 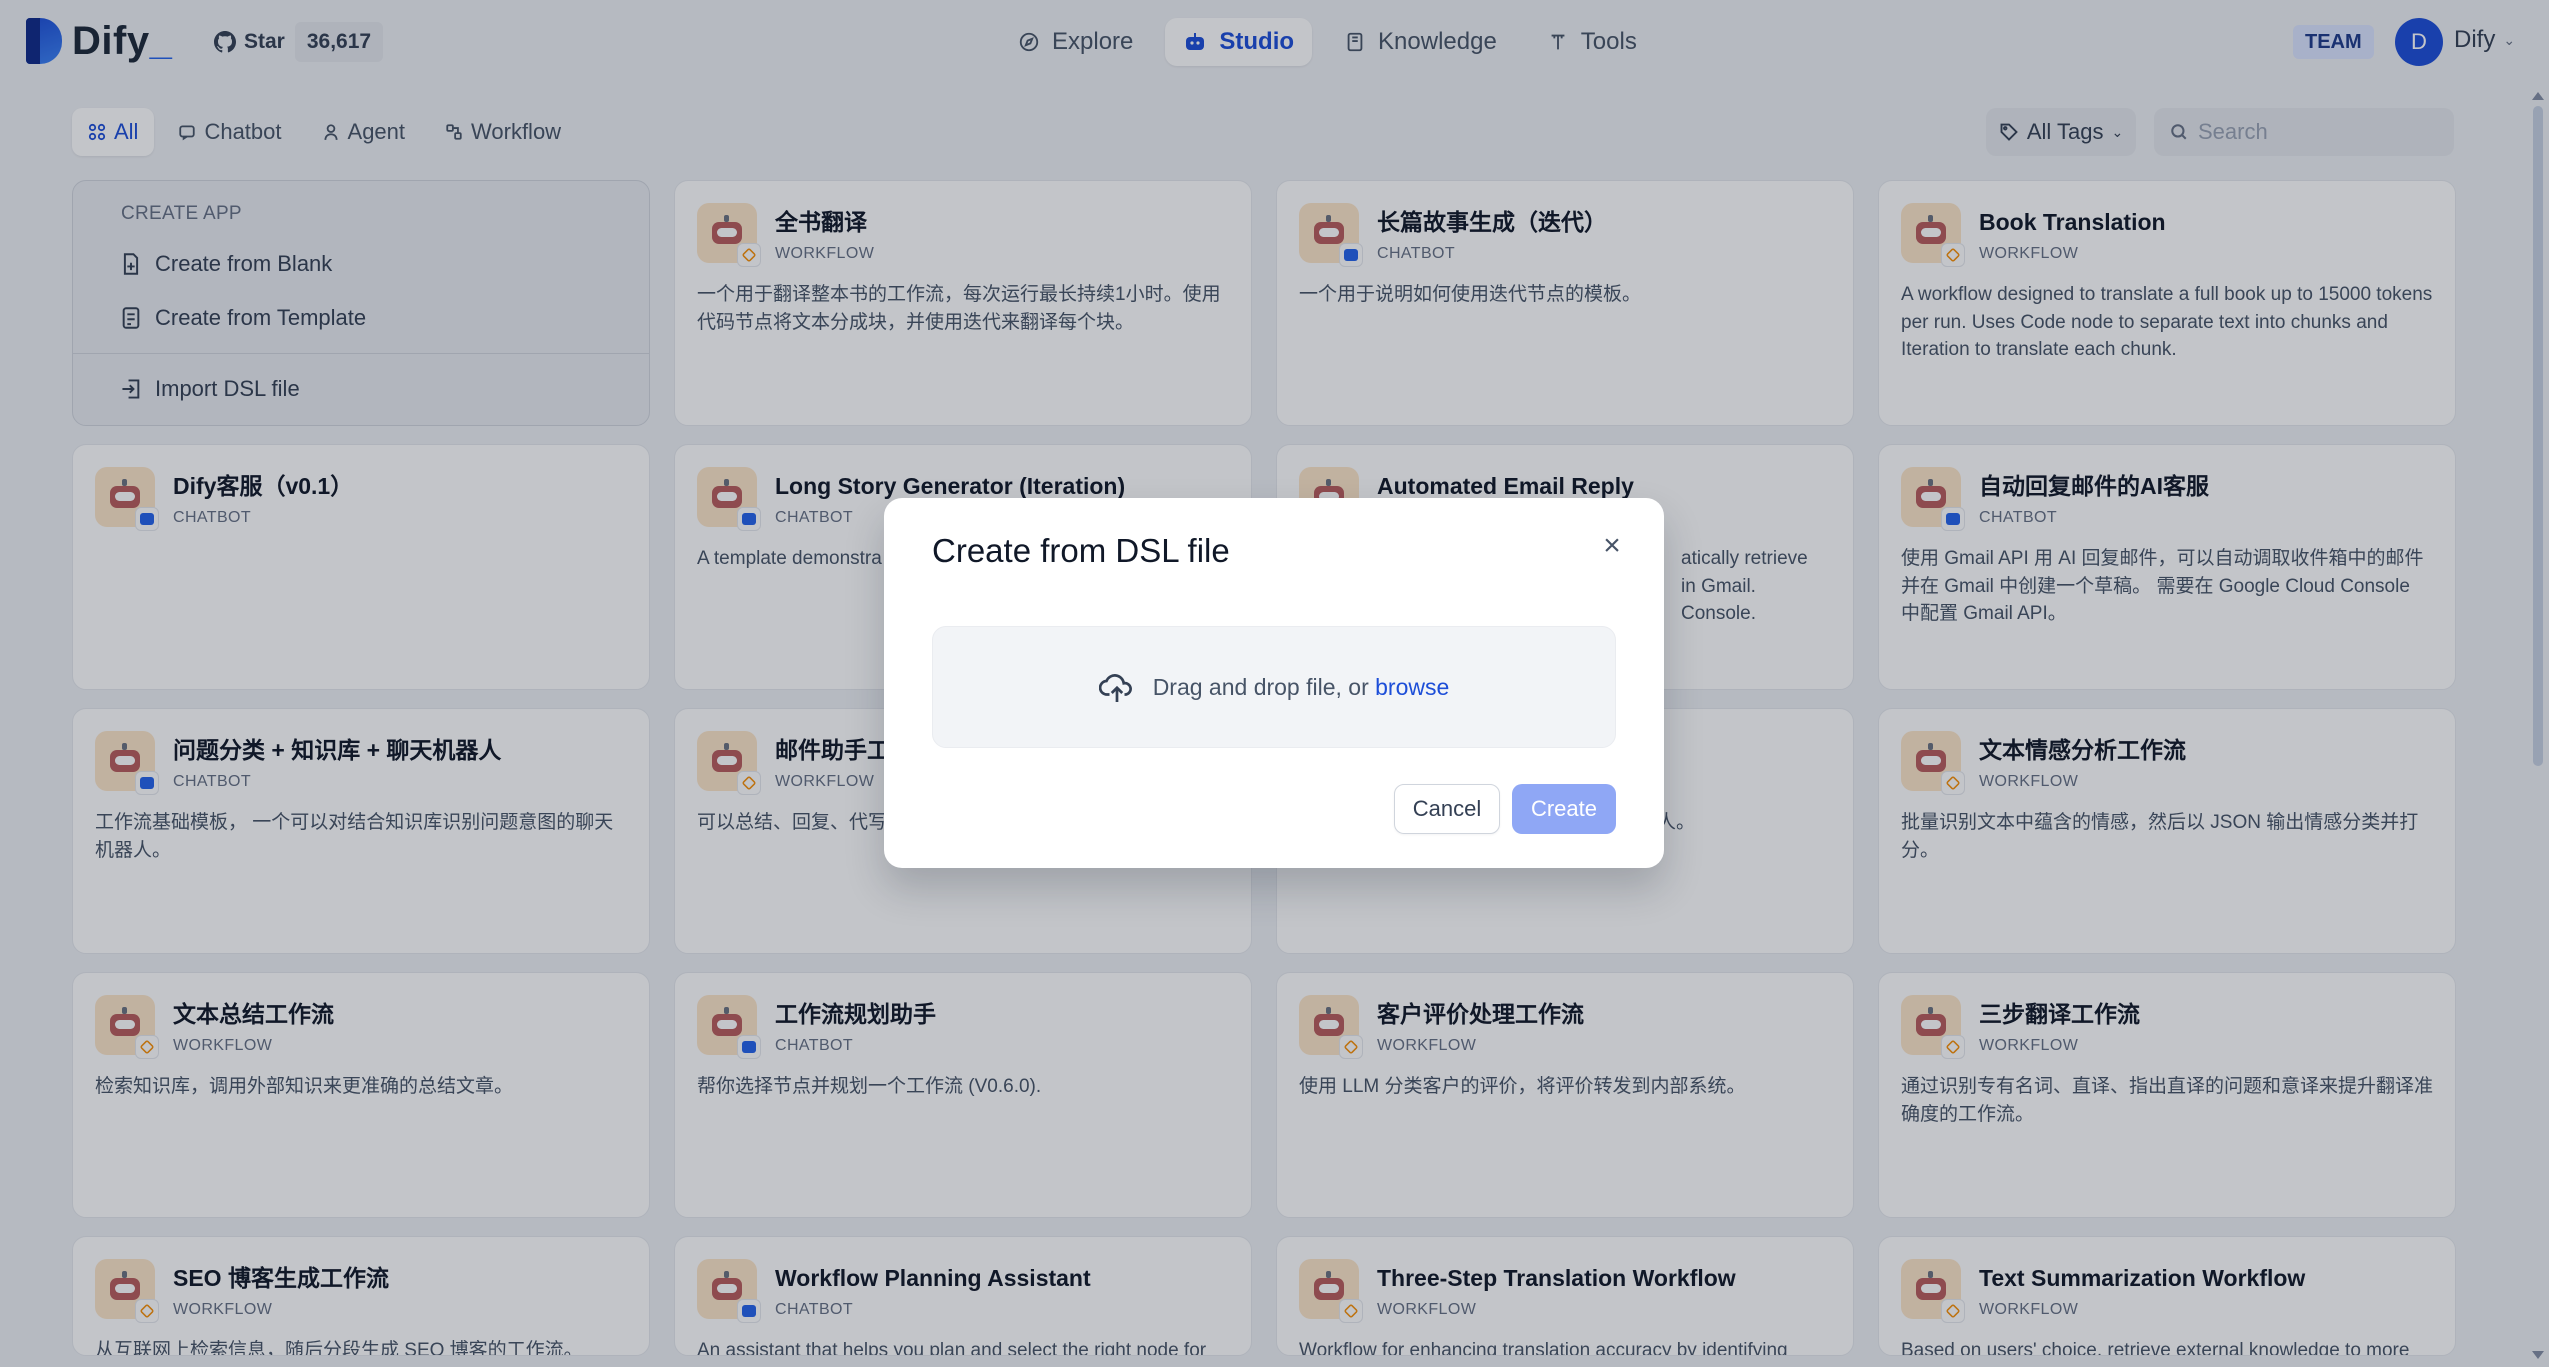 What do you see at coordinates (2538, 96) in the screenshot?
I see `scroll-up-arrow` at bounding box center [2538, 96].